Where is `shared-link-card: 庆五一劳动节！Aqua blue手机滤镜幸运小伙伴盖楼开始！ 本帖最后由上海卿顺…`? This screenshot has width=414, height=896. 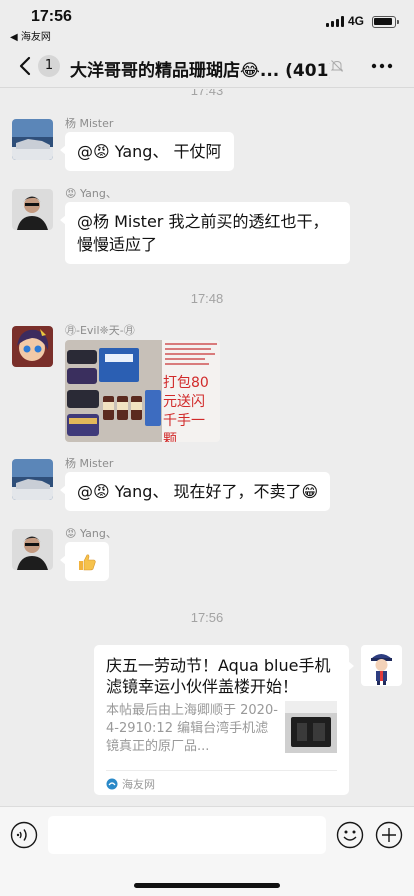 shared-link-card: 庆五一劳动节！Aqua blue手机滤镜幸运小伙伴盖楼开始！ 本帖最后由上海卿顺… is located at coordinates (224, 720).